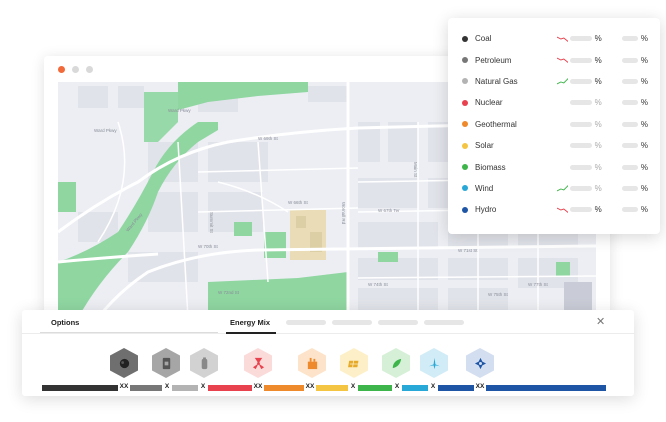 The image size is (666, 422). Describe the element at coordinates (465, 145) in the screenshot. I see `solar-color-dot` at that location.